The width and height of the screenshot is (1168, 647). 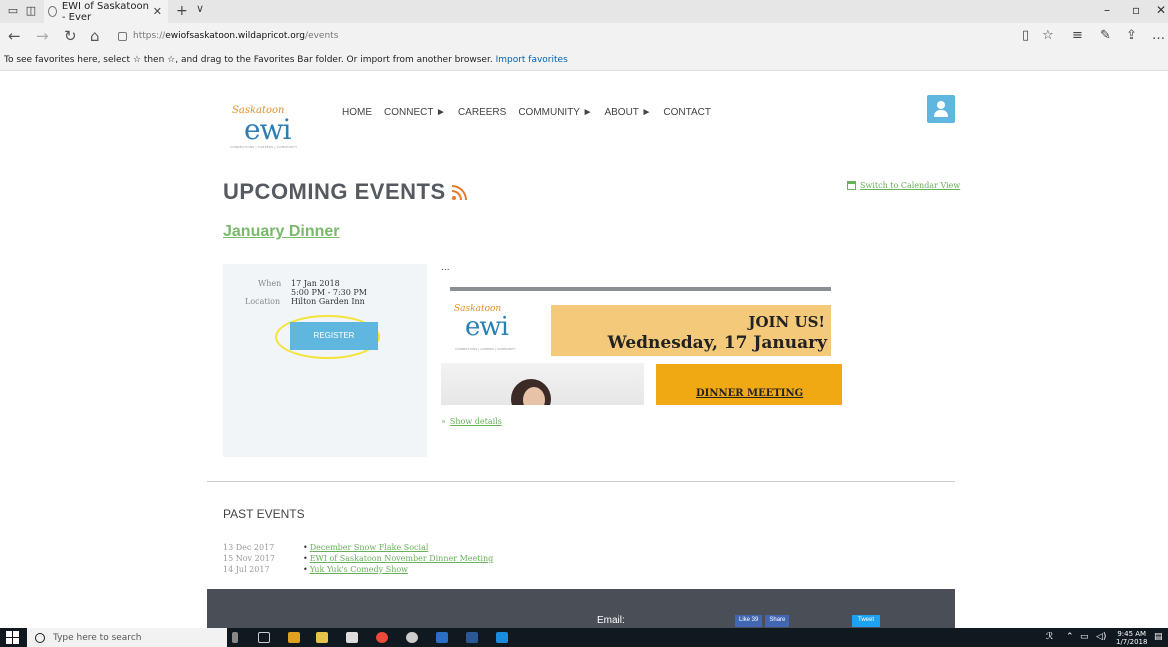 I want to click on past-event-link: December Snow Flake Social, so click(x=366, y=547).